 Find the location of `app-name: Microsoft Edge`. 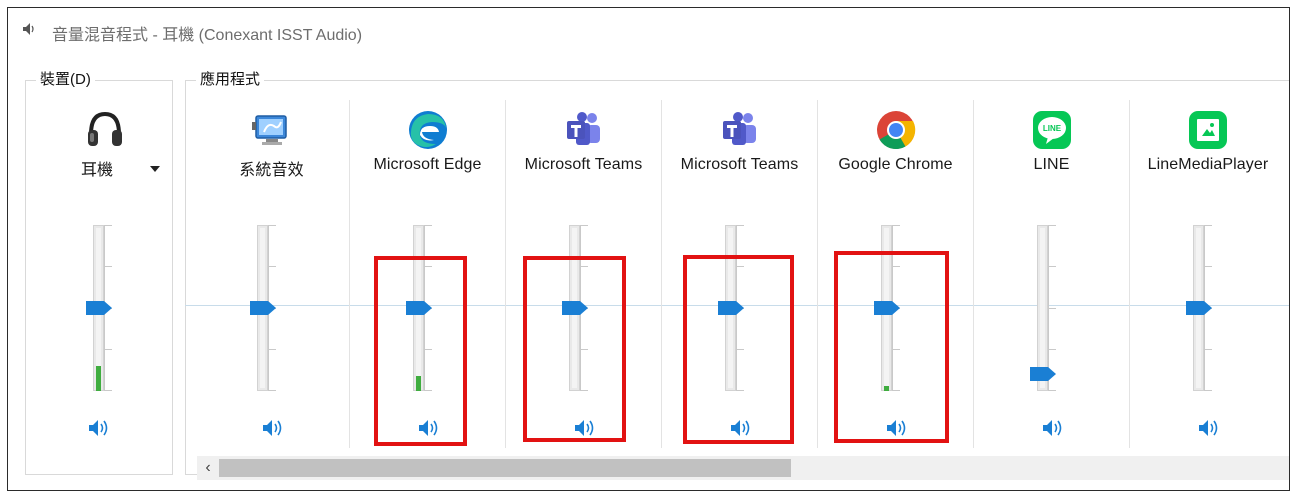

app-name: Microsoft Edge is located at coordinates (427, 164).